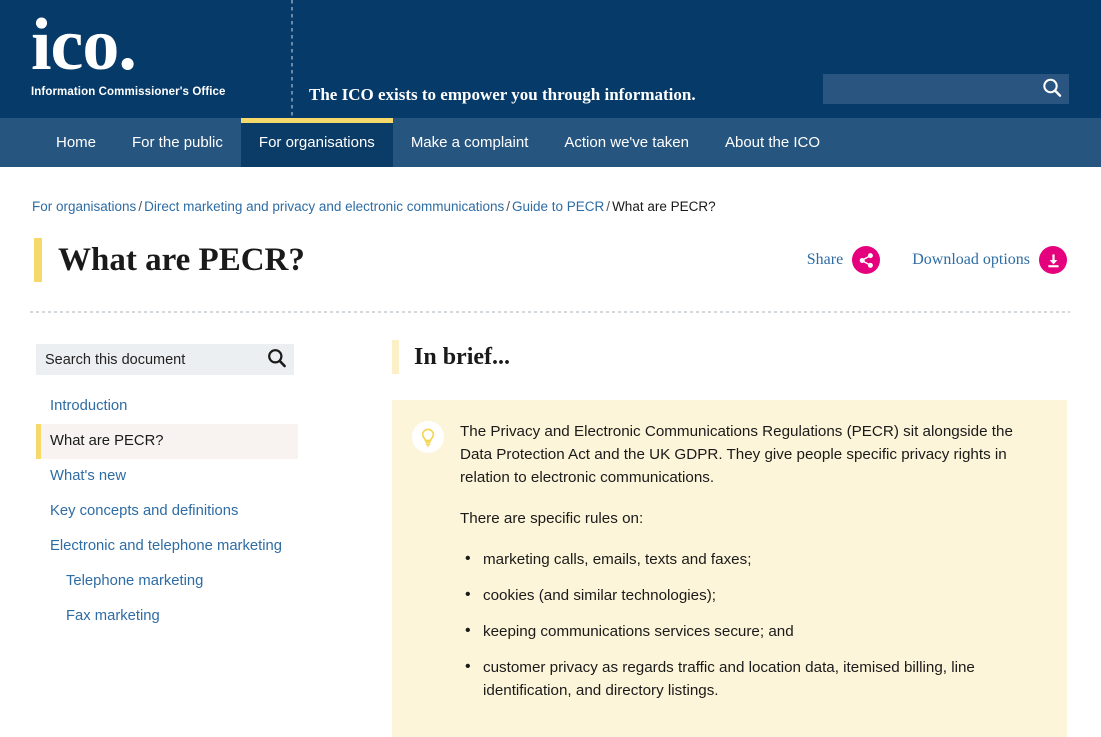 The height and width of the screenshot is (737, 1101). Describe the element at coordinates (167, 406) in the screenshot. I see `sidebar-item-introduction: Introduction` at that location.